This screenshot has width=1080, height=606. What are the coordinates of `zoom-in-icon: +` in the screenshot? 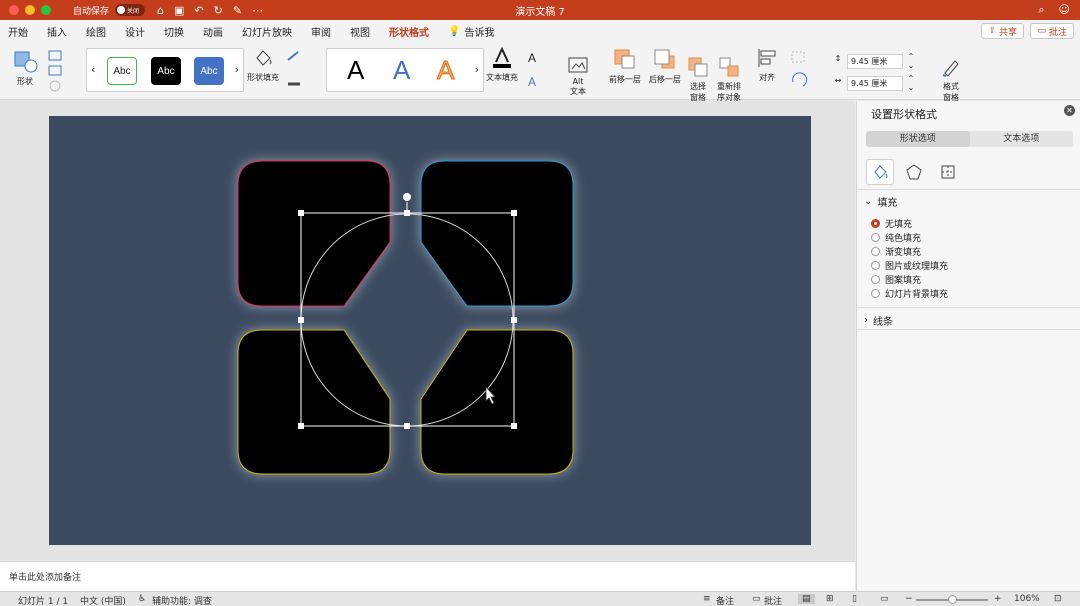 It's located at (998, 599).